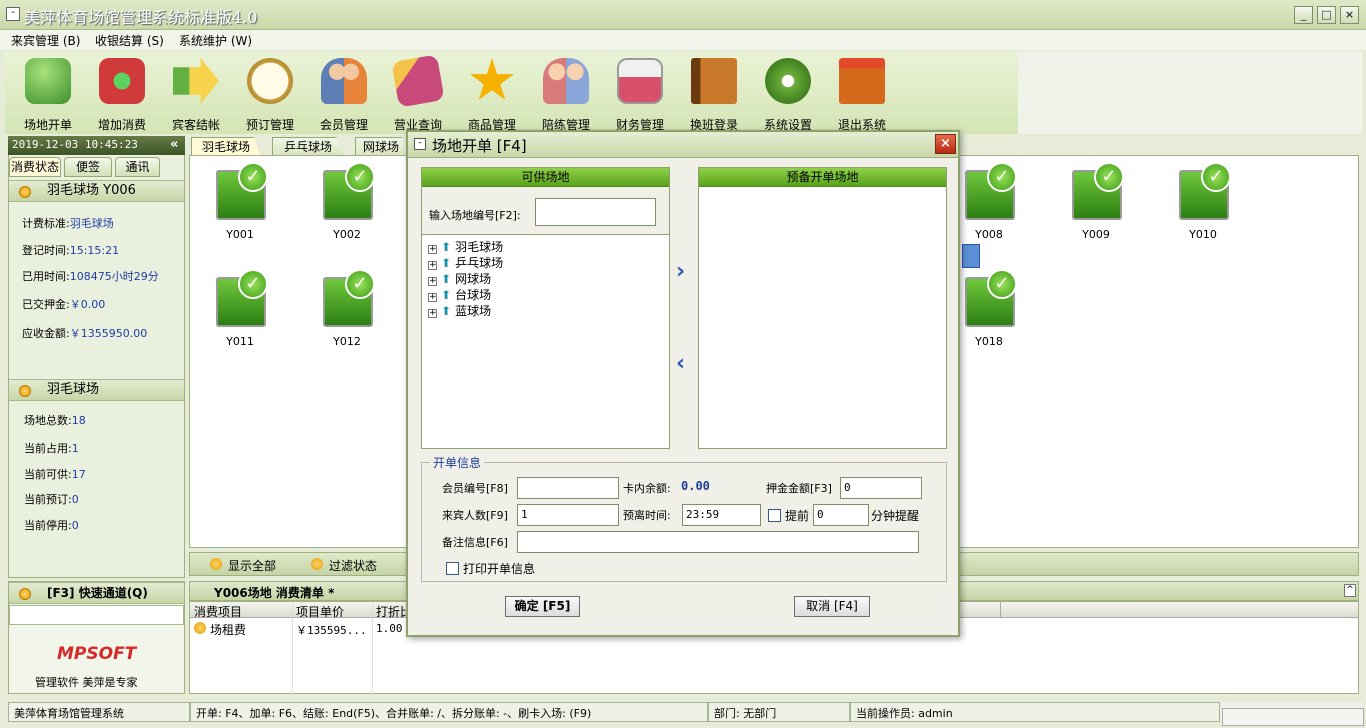 This screenshot has height=728, width=1366. Describe the element at coordinates (230, 314) in the screenshot. I see `court-tile: ✓ Y011` at that location.